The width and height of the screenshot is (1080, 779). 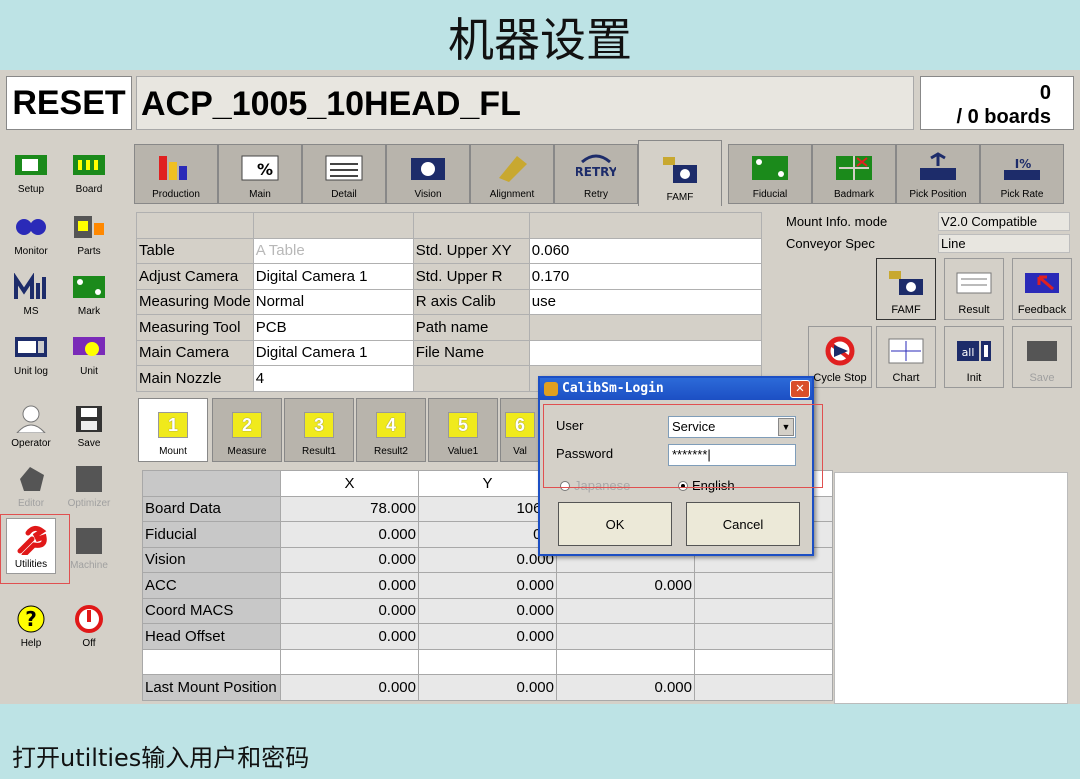 I want to click on recipe-name: ACP_1005_10HEAD_FL, so click(x=525, y=103).